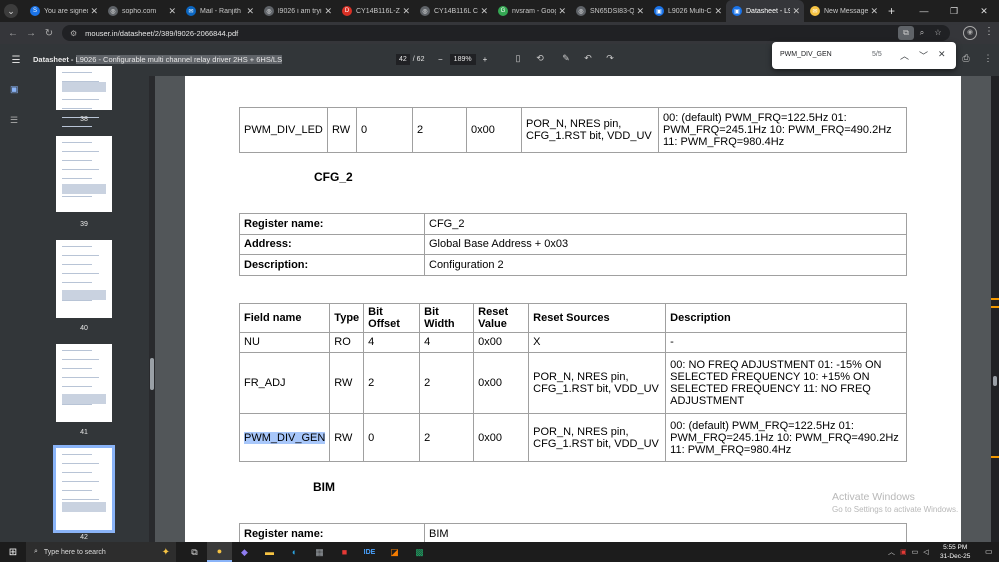  I want to click on task-view-icon: ⧉, so click(194, 552).